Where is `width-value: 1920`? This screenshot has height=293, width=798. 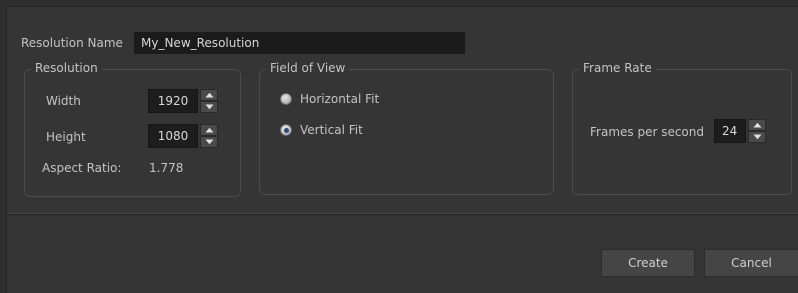
width-value: 1920 is located at coordinates (173, 101).